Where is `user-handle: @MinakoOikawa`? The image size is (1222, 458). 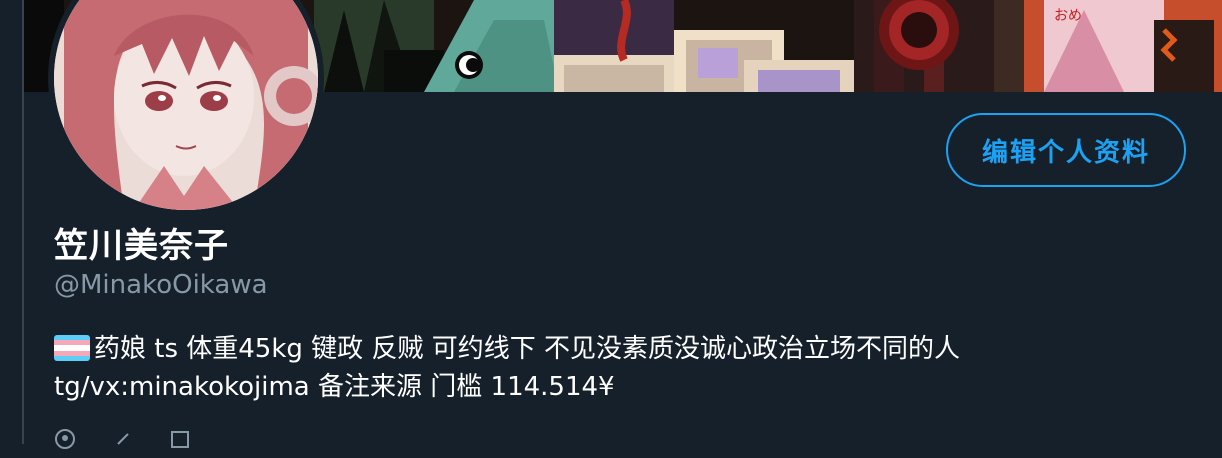
user-handle: @MinakoOikawa is located at coordinates (161, 285).